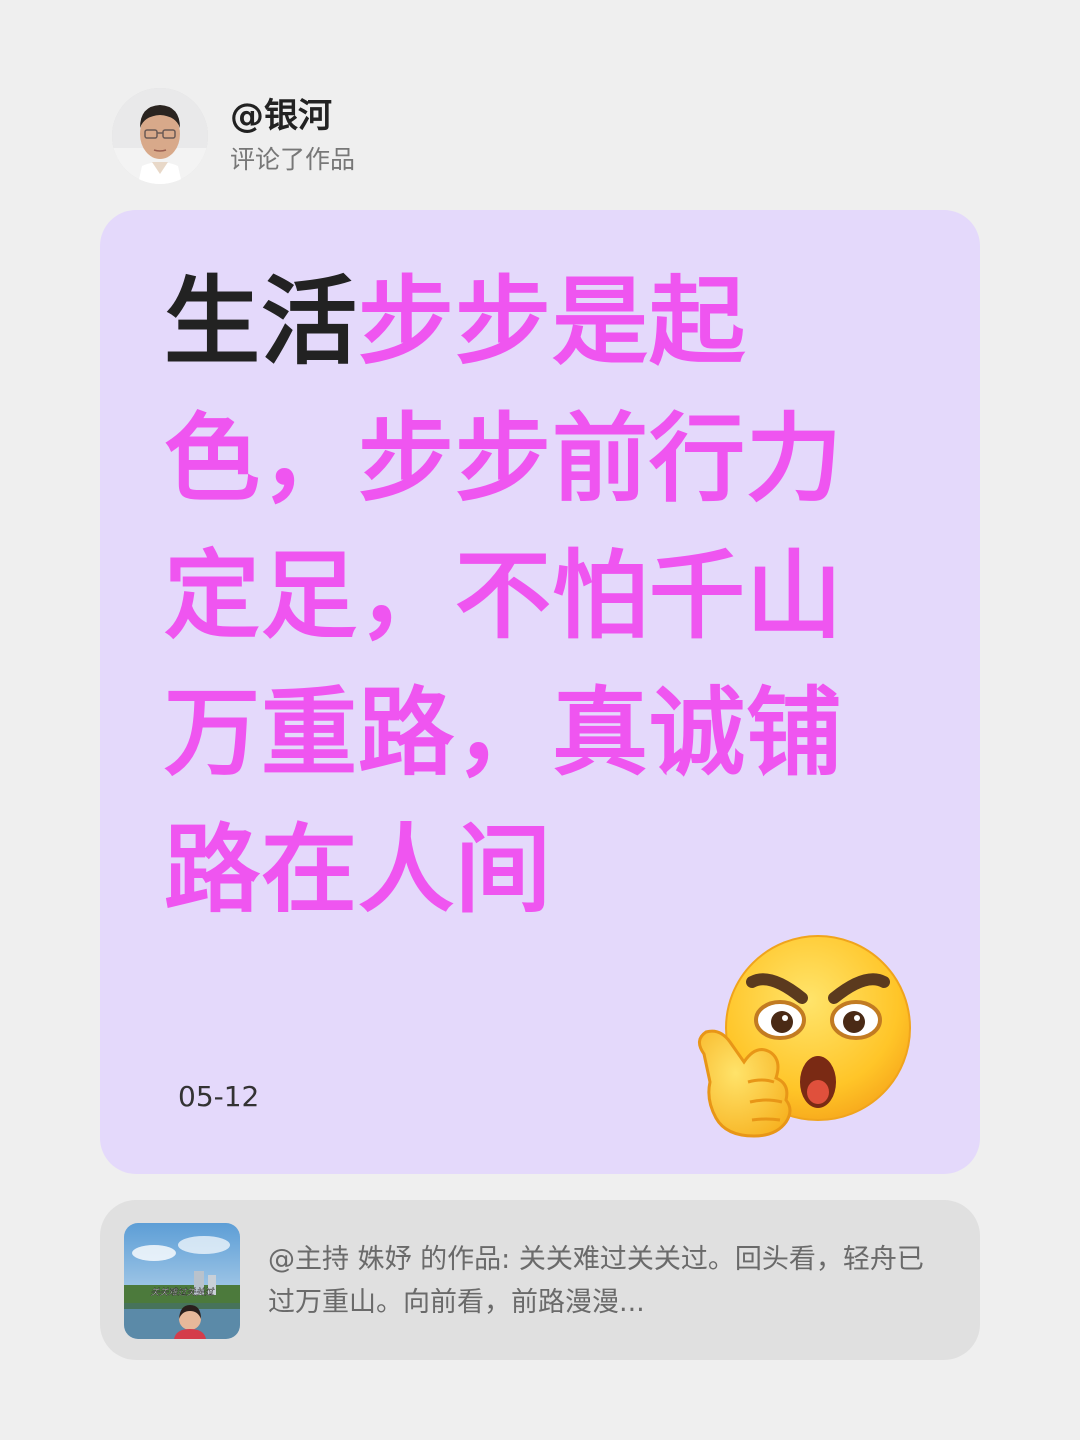 The image size is (1080, 1440). I want to click on referenced-work-thumbnail: 关关难过关关过, so click(182, 1281).